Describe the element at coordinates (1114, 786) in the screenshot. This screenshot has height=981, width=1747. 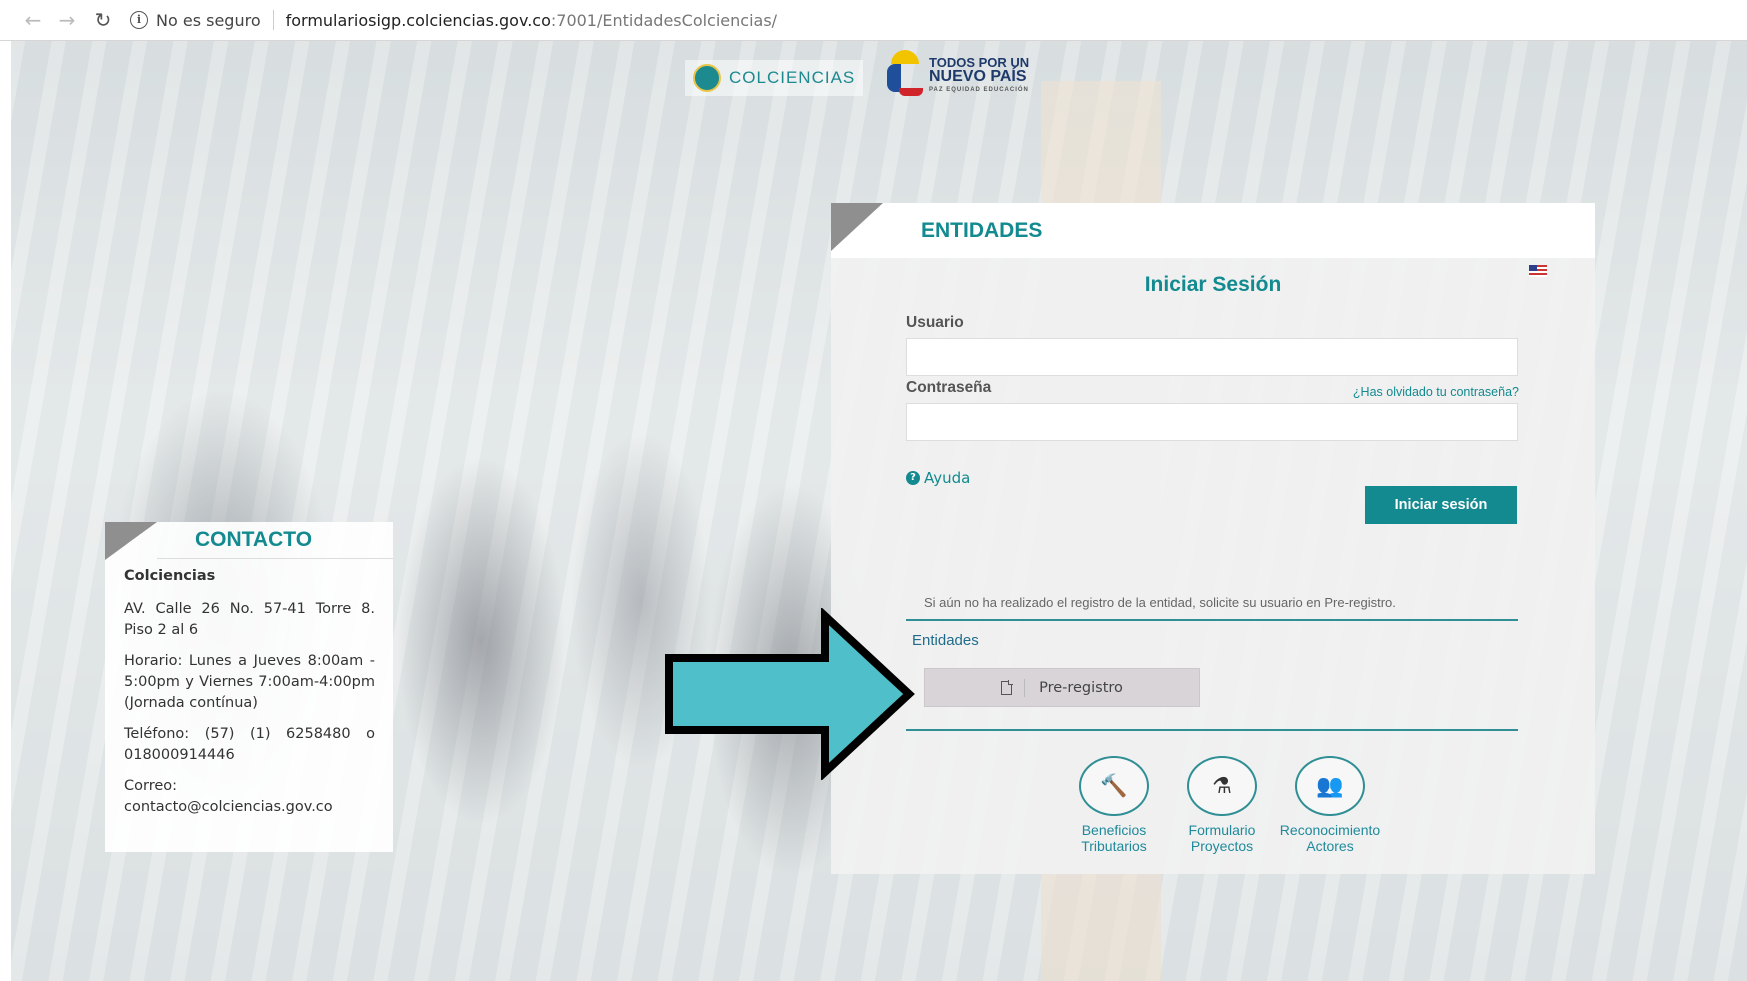
I see `gavel-icon: 🔨` at that location.